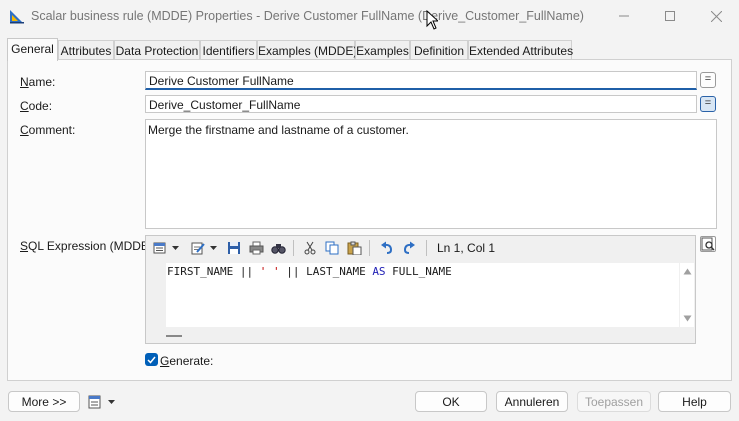  Describe the element at coordinates (44, 401) in the screenshot. I see `more-button: More >>` at that location.